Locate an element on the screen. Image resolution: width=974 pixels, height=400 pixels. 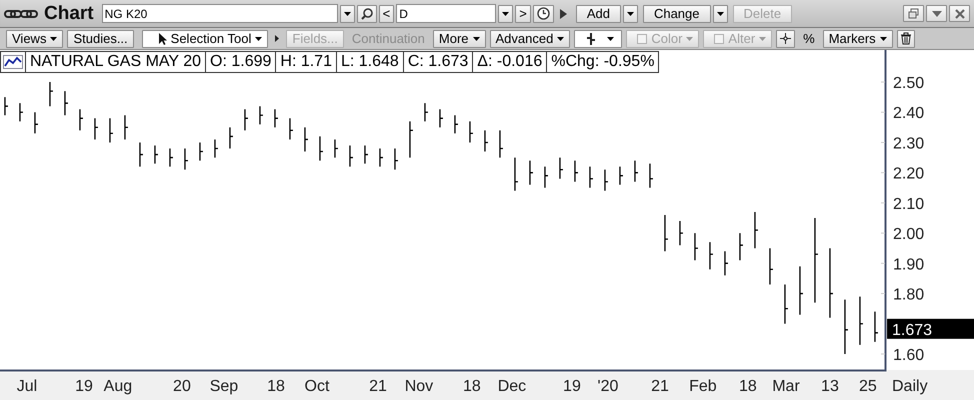
axis-label: 2.00 is located at coordinates (908, 235).